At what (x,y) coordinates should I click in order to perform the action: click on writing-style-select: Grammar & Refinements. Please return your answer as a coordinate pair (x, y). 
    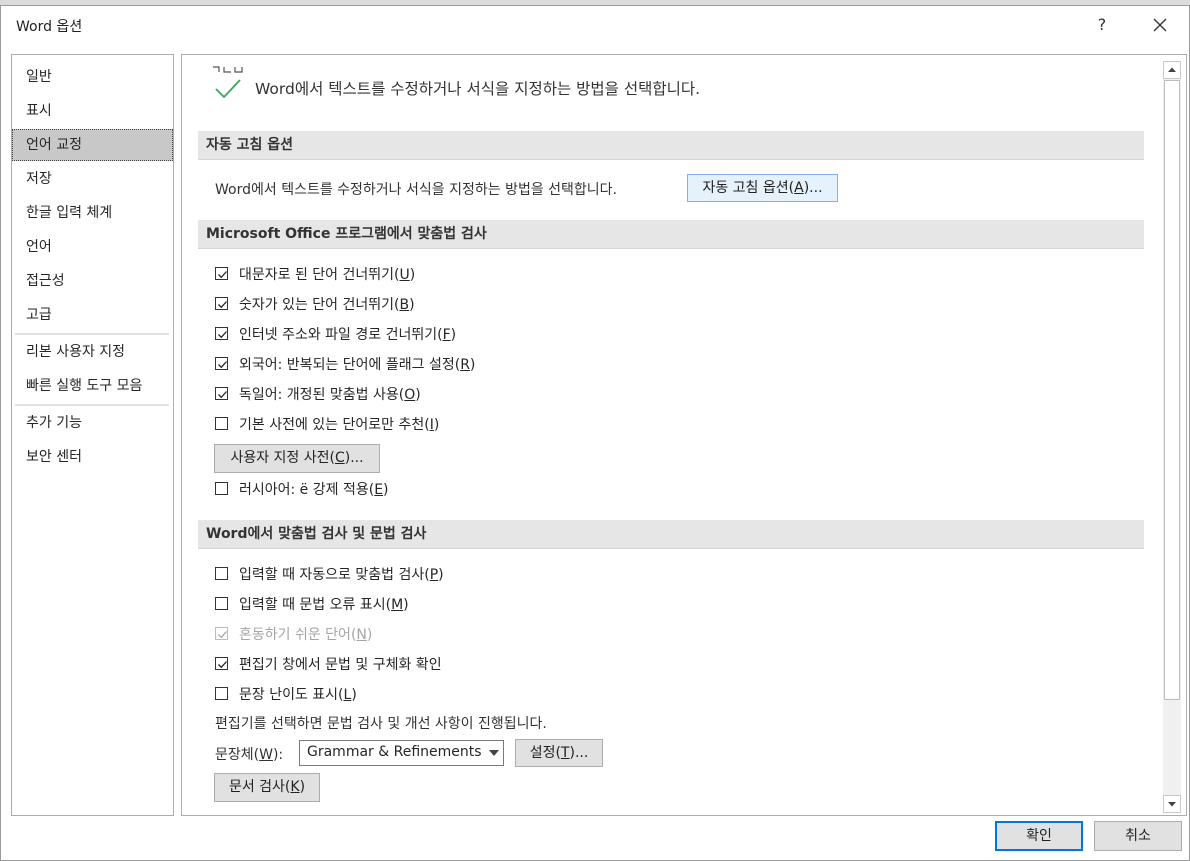
    Looking at the image, I should click on (401, 753).